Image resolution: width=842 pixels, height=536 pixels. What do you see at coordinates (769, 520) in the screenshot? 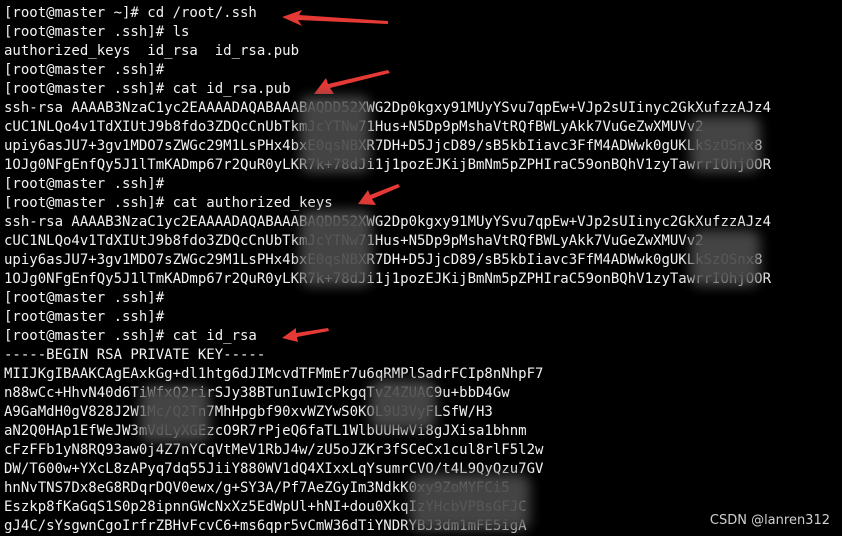
I see `watermark: CSDN @lanren312` at bounding box center [769, 520].